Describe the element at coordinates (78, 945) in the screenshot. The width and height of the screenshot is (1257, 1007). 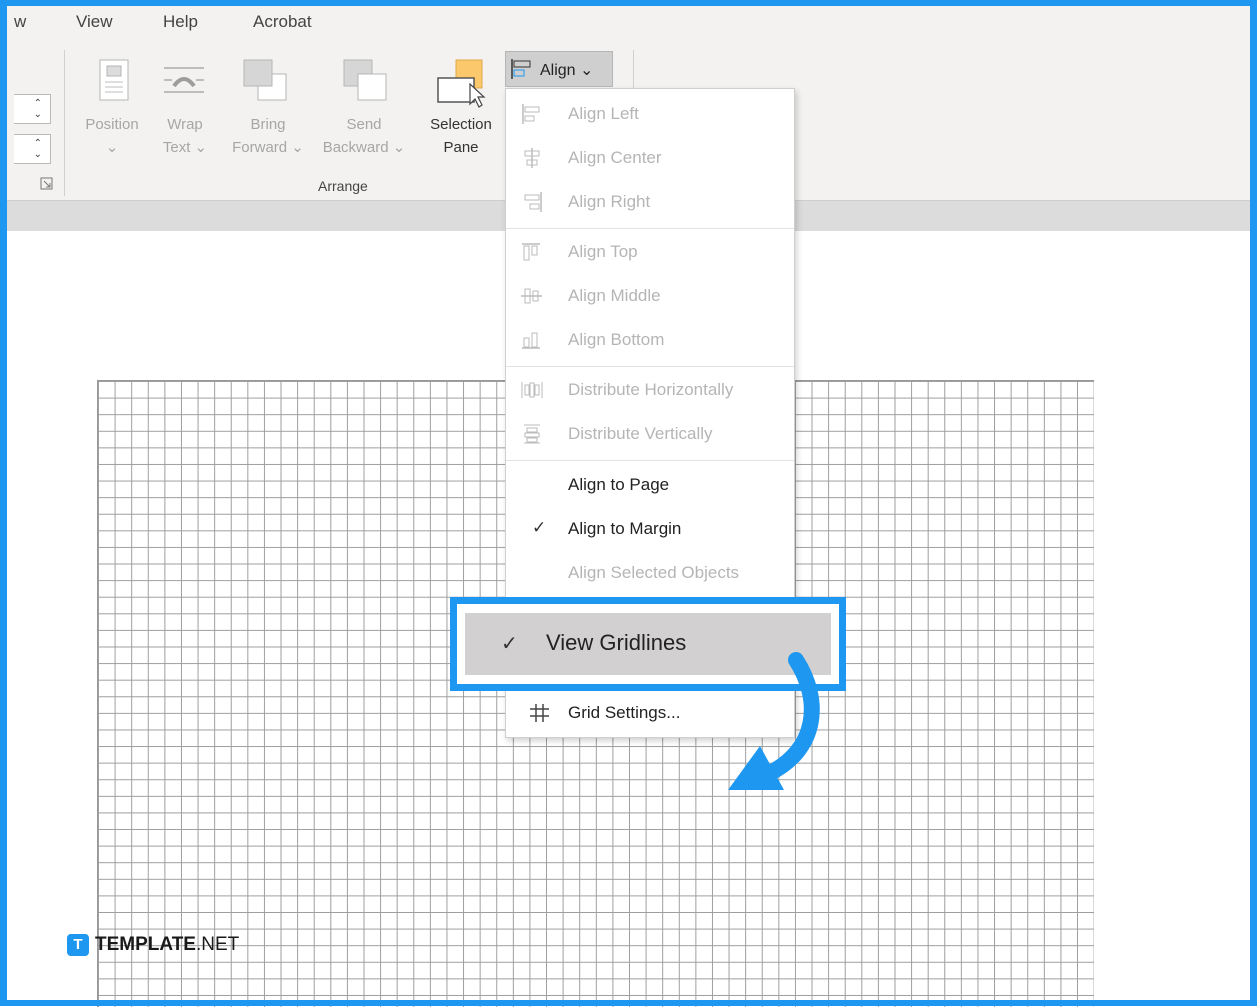
I see `template-logo-badge: T` at that location.